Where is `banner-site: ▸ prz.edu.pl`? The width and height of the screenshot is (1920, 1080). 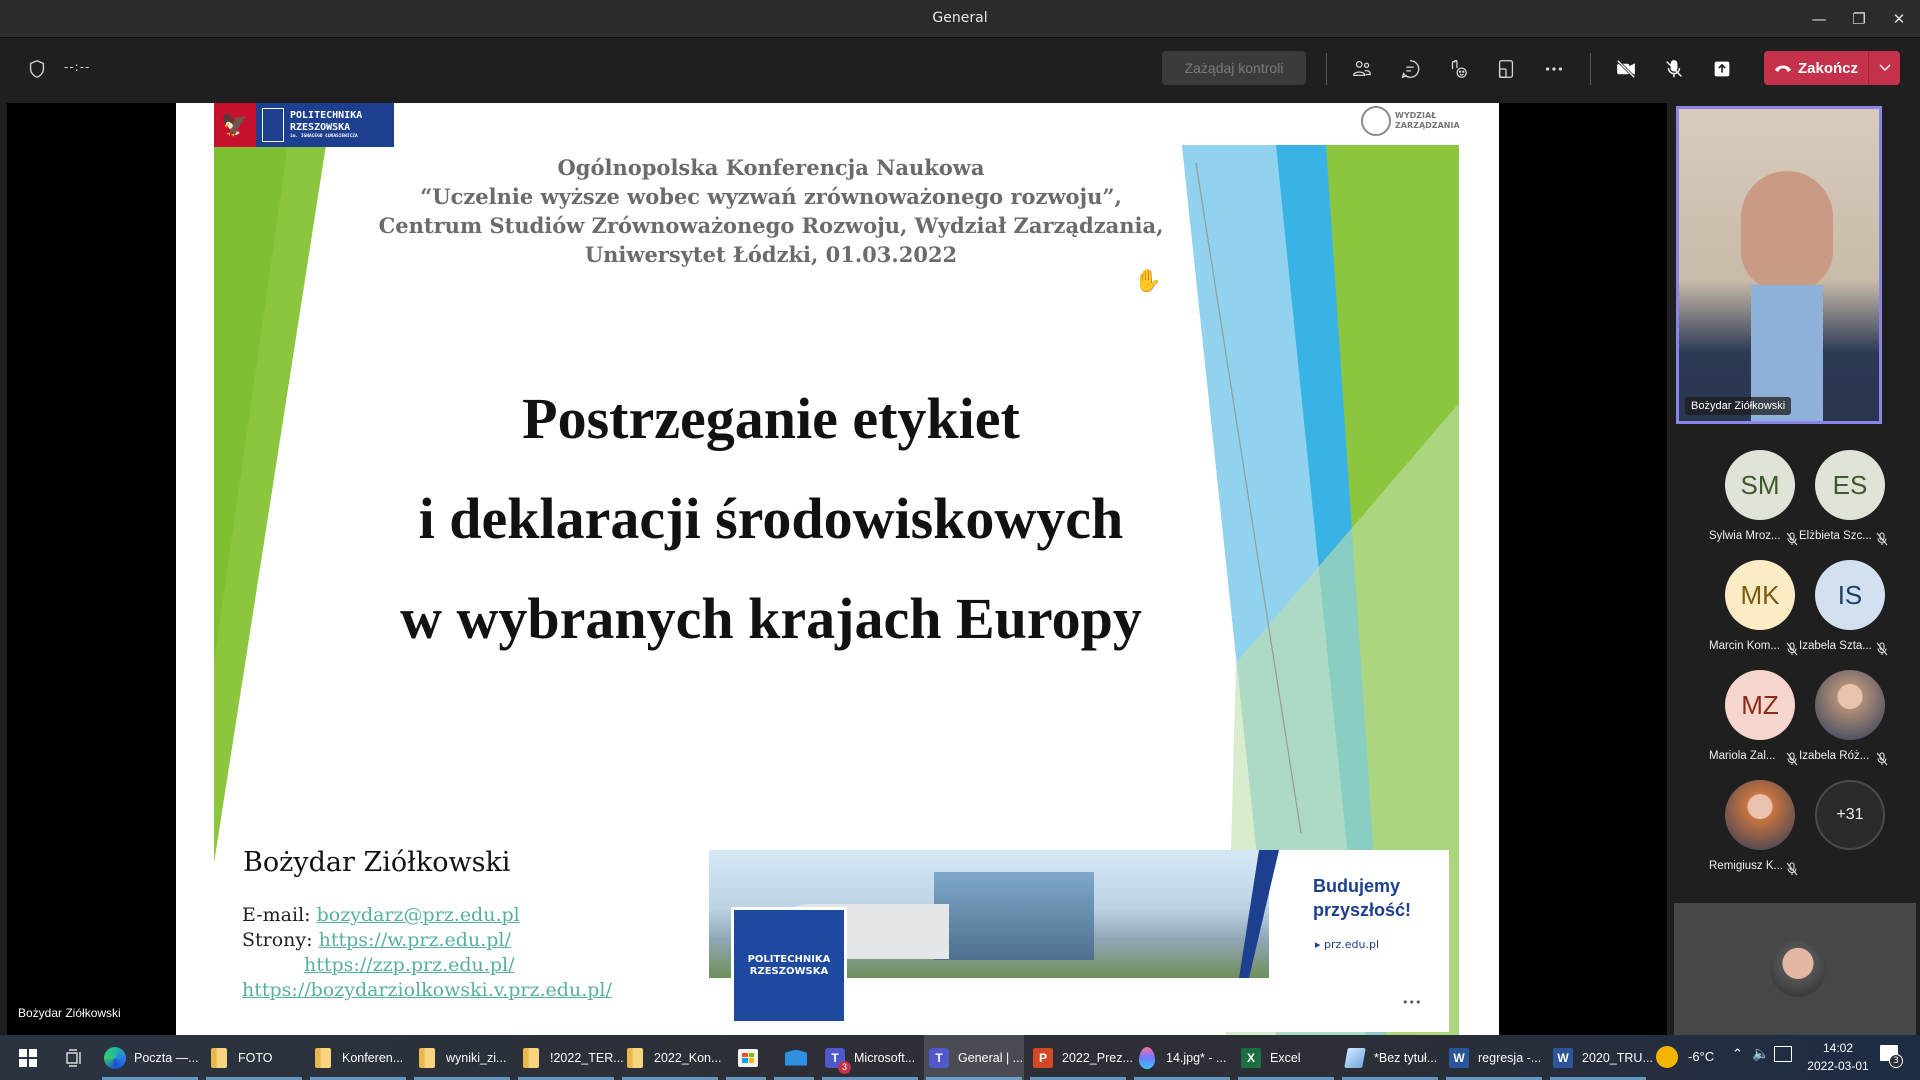 banner-site: ▸ prz.edu.pl is located at coordinates (1347, 944).